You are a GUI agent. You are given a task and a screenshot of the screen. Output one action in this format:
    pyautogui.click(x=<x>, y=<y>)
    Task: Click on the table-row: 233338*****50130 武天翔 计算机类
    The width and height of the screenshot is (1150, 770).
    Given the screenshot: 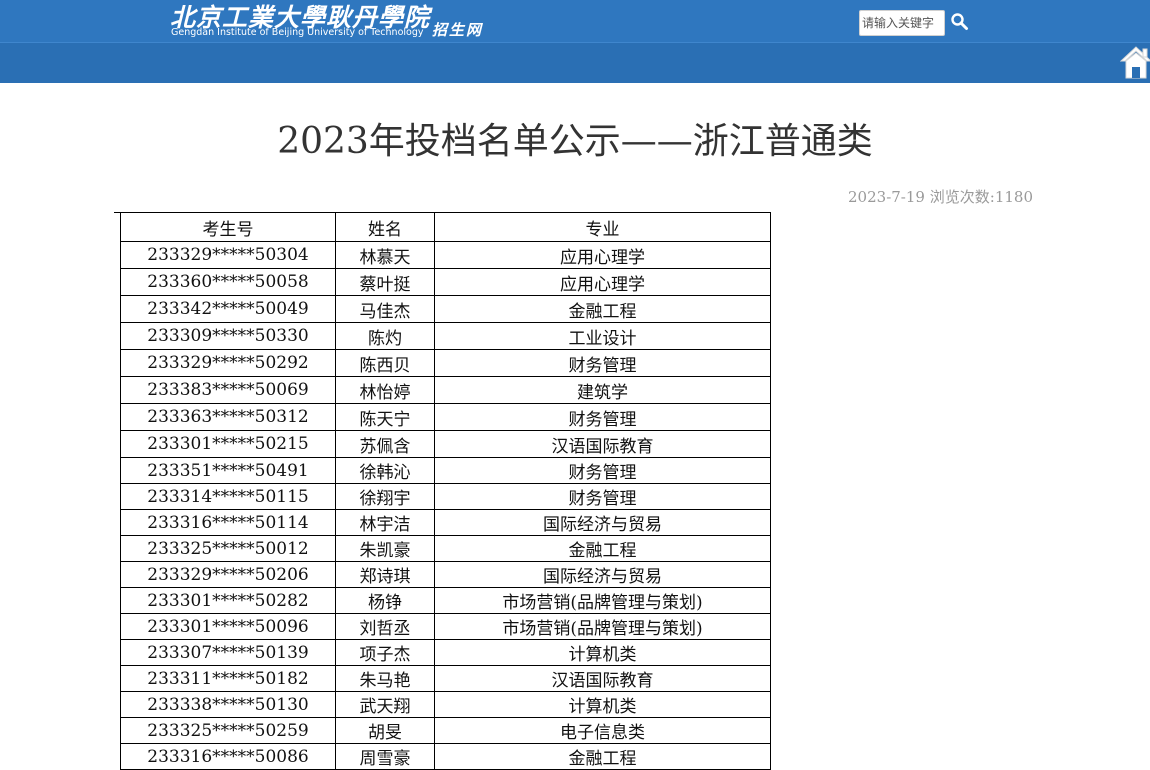 What is the action you would take?
    pyautogui.click(x=445, y=704)
    